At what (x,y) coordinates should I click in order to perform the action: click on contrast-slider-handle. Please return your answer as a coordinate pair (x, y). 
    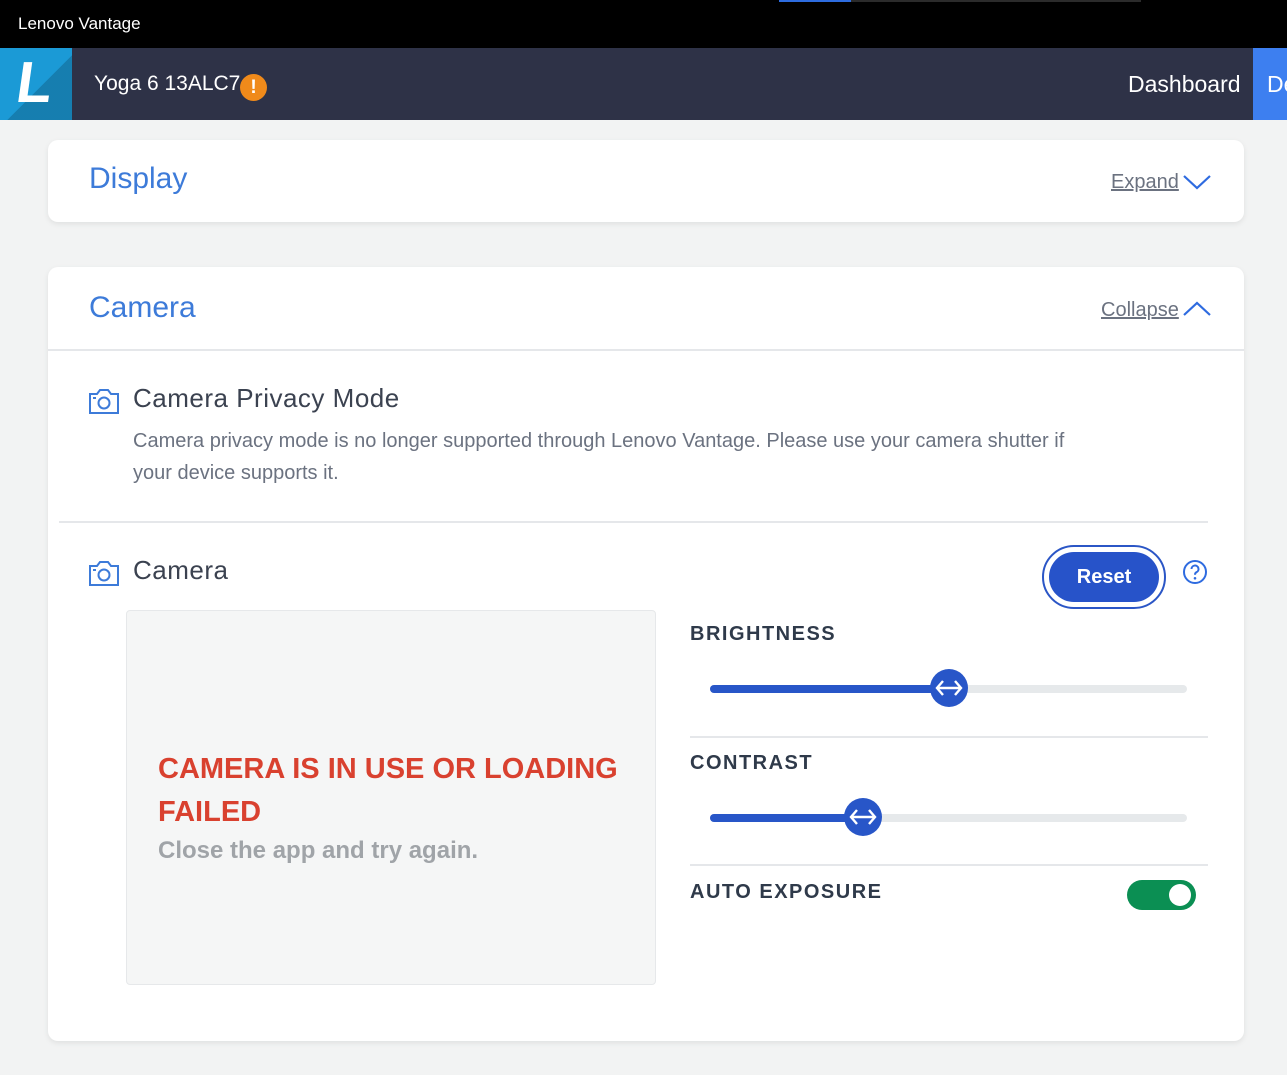
    Looking at the image, I should click on (862, 817).